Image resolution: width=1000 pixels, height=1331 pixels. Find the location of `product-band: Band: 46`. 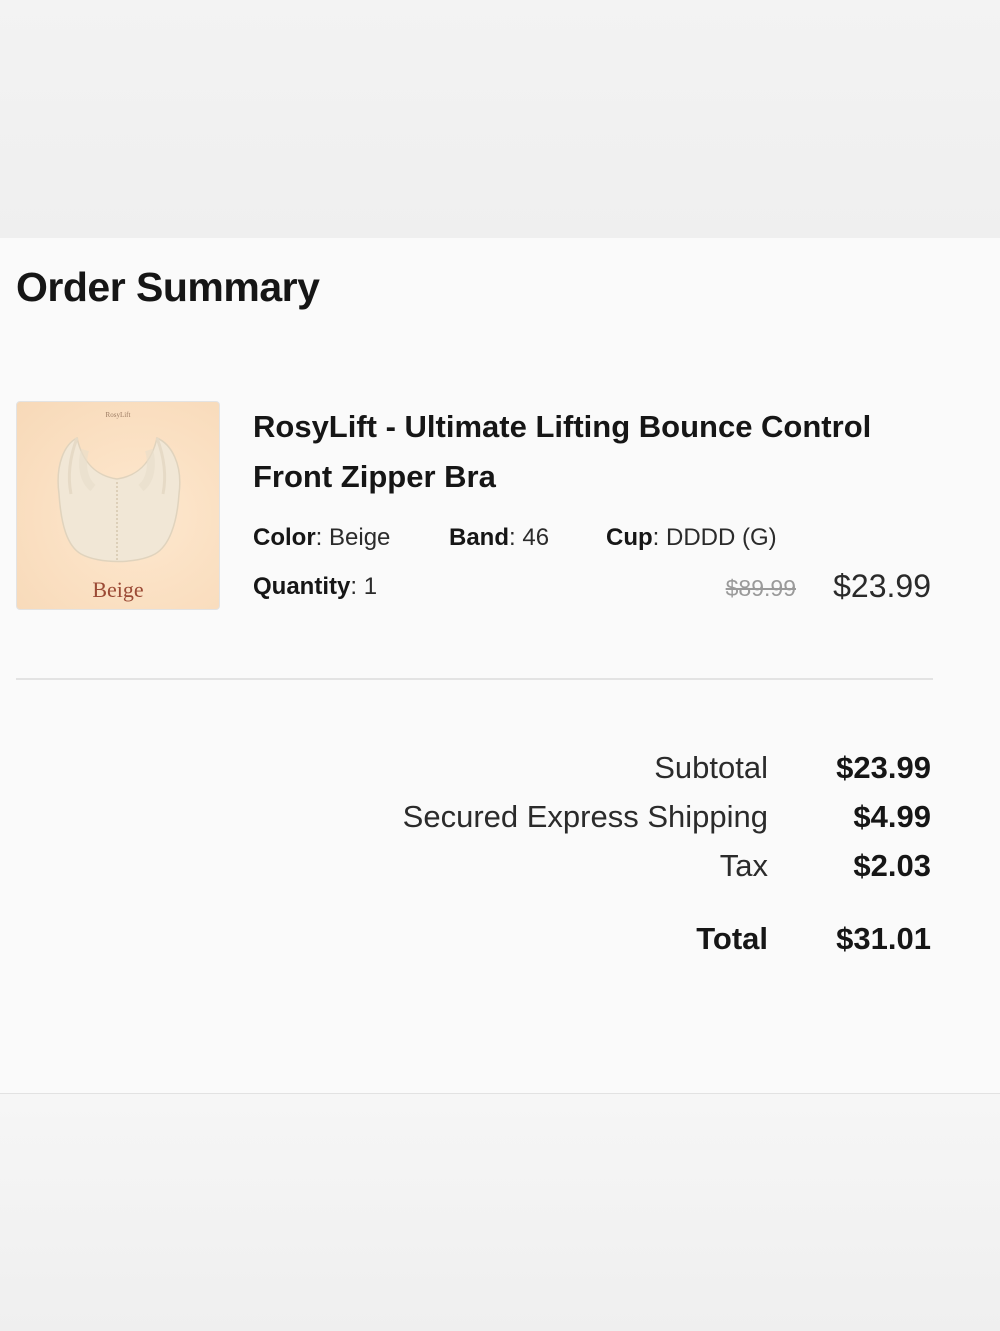

product-band: Band: 46 is located at coordinates (499, 537).